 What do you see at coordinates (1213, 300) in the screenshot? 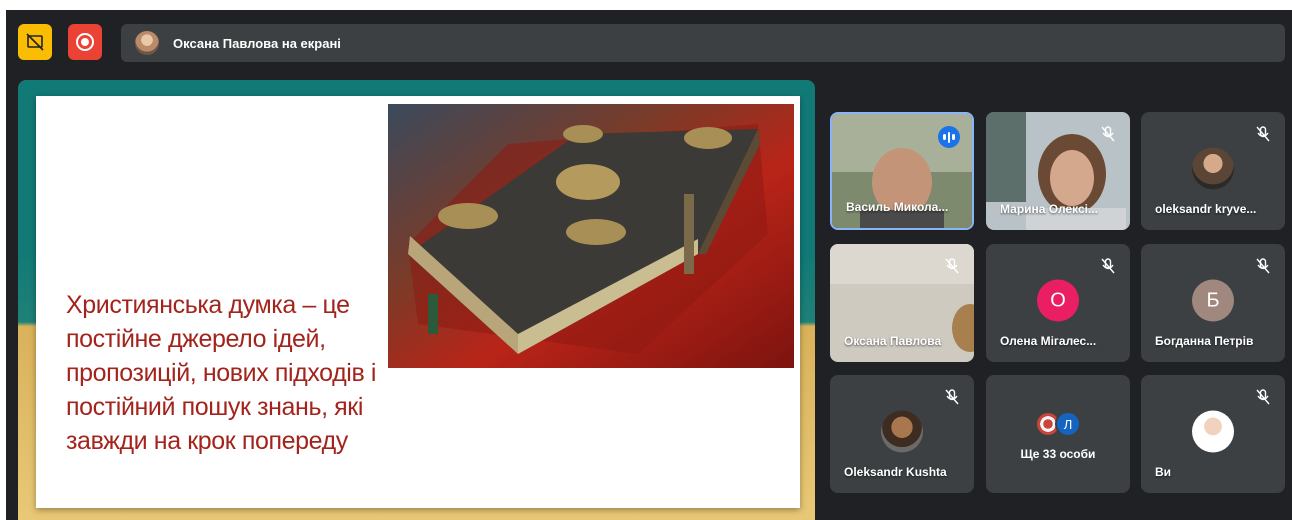
I see `avatar: Б` at bounding box center [1213, 300].